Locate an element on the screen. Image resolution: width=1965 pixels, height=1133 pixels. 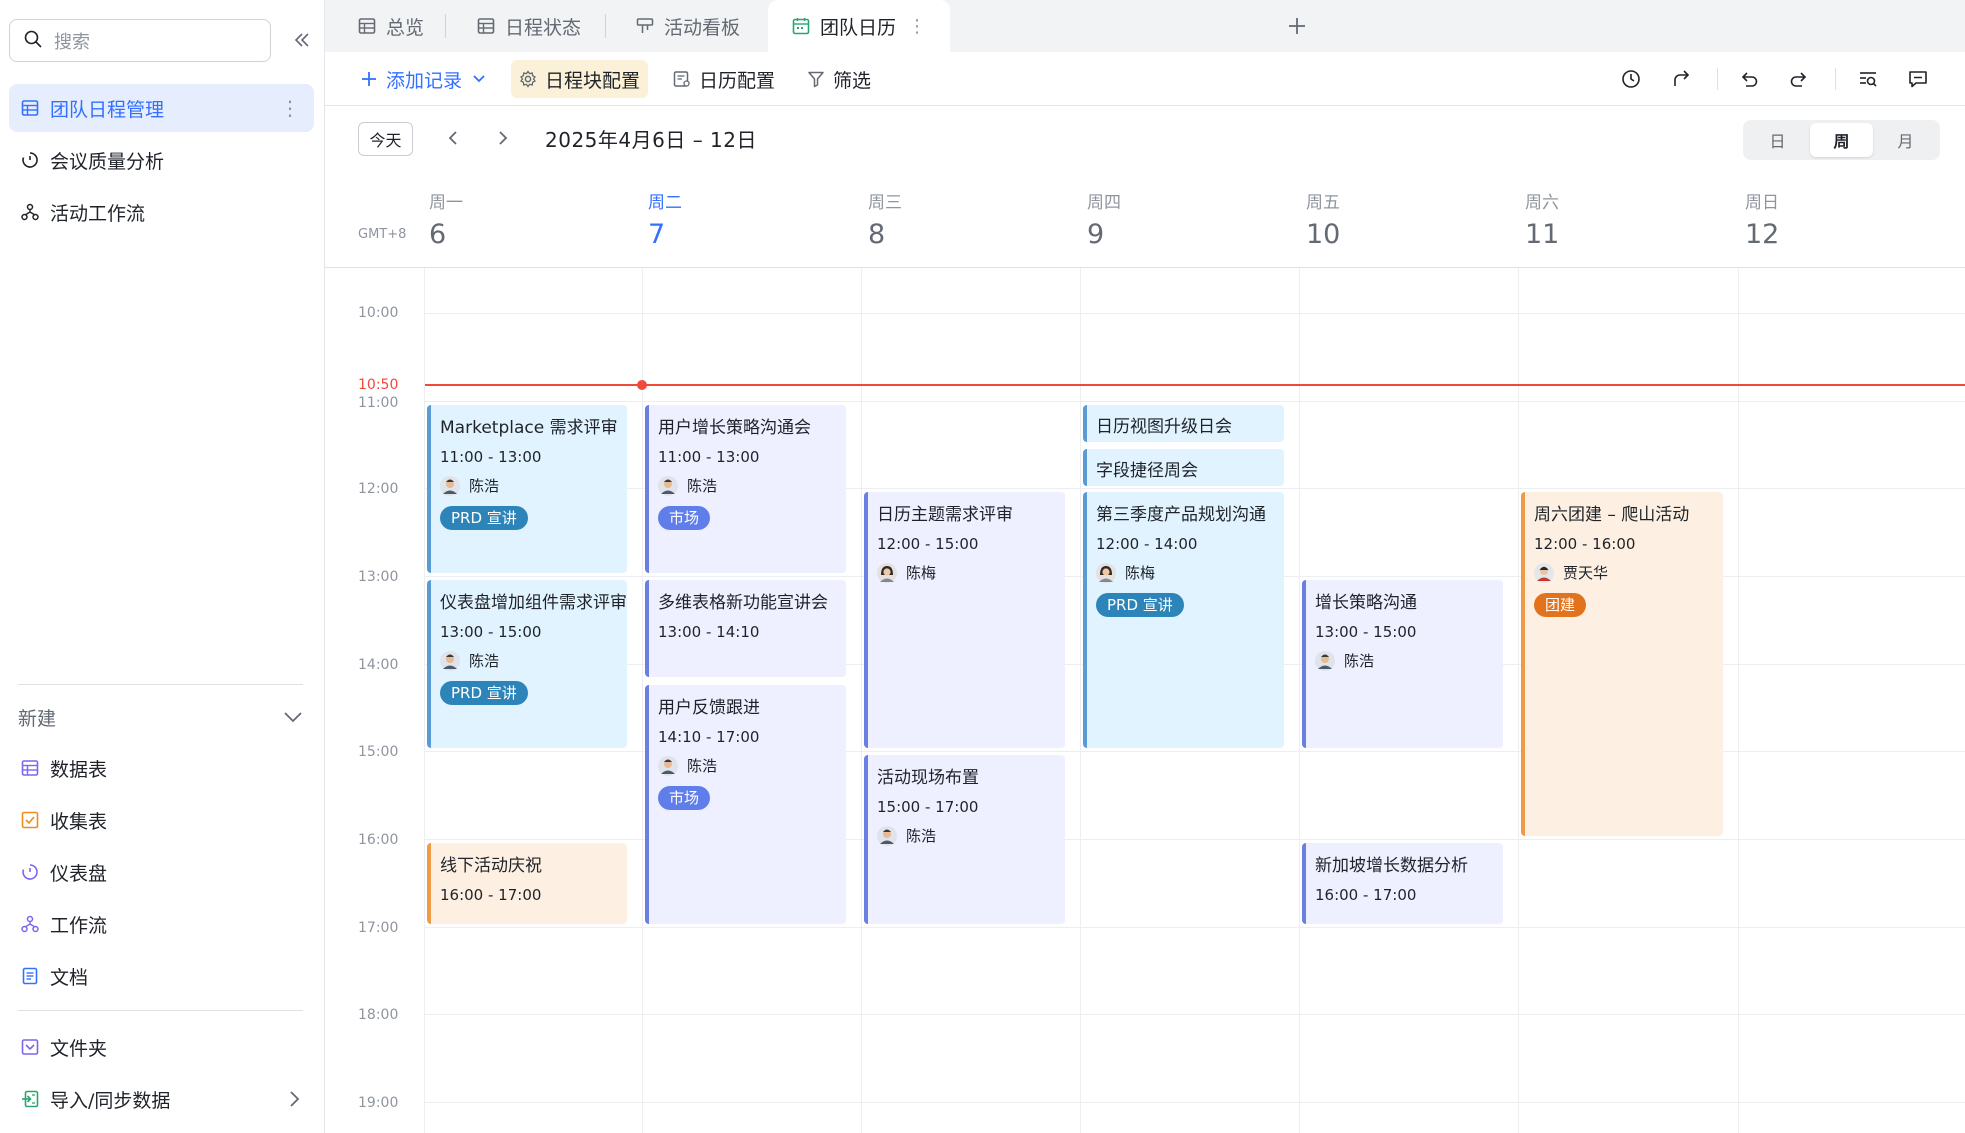
event-time: 13:00 - 14:10 is located at coordinates (709, 632).